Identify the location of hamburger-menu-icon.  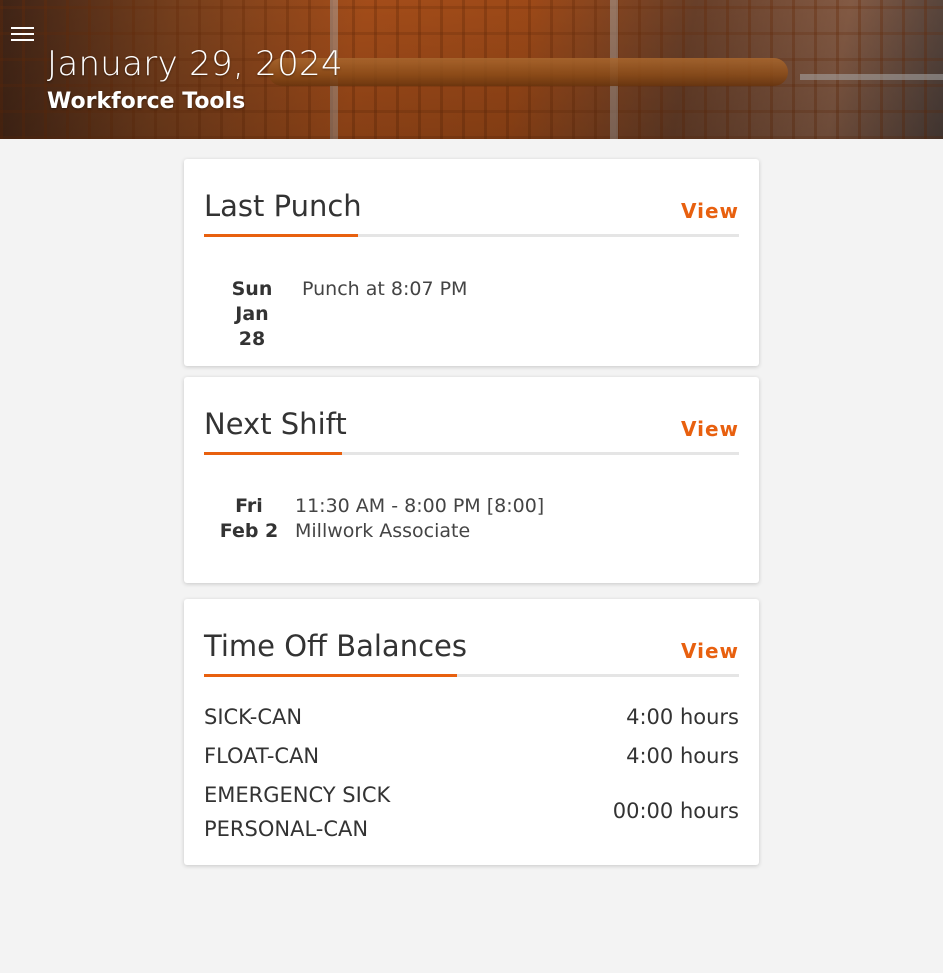
(23, 34).